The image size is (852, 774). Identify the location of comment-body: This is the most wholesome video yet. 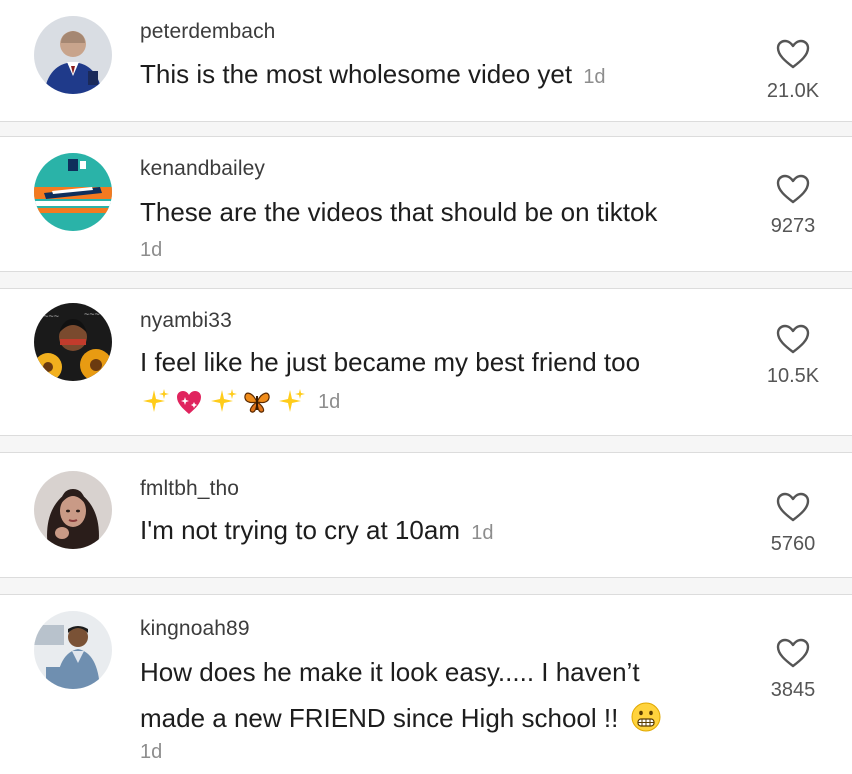
(356, 74).